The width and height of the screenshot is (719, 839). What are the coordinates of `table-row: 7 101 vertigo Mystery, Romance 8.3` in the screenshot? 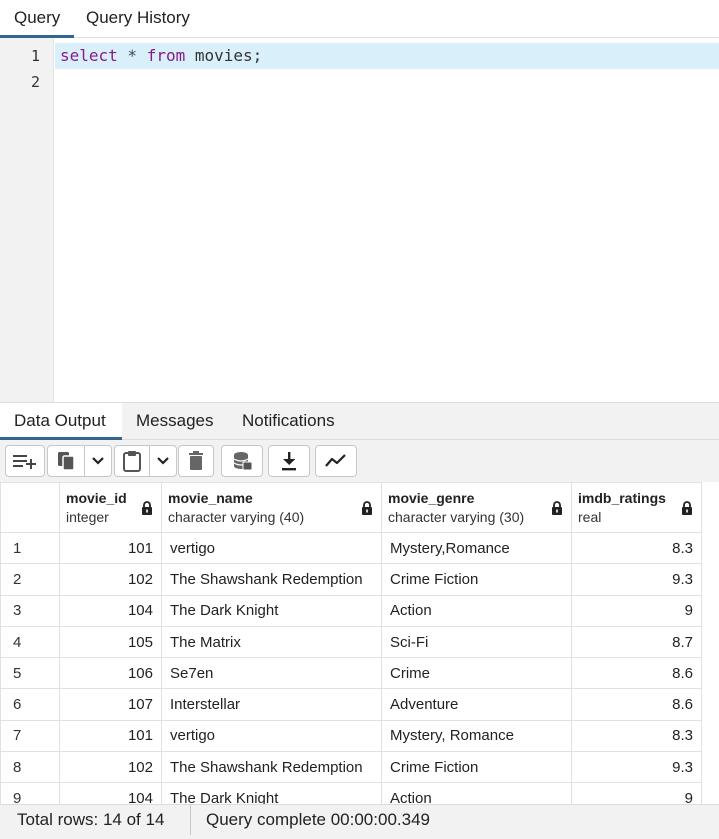 It's located at (351, 736).